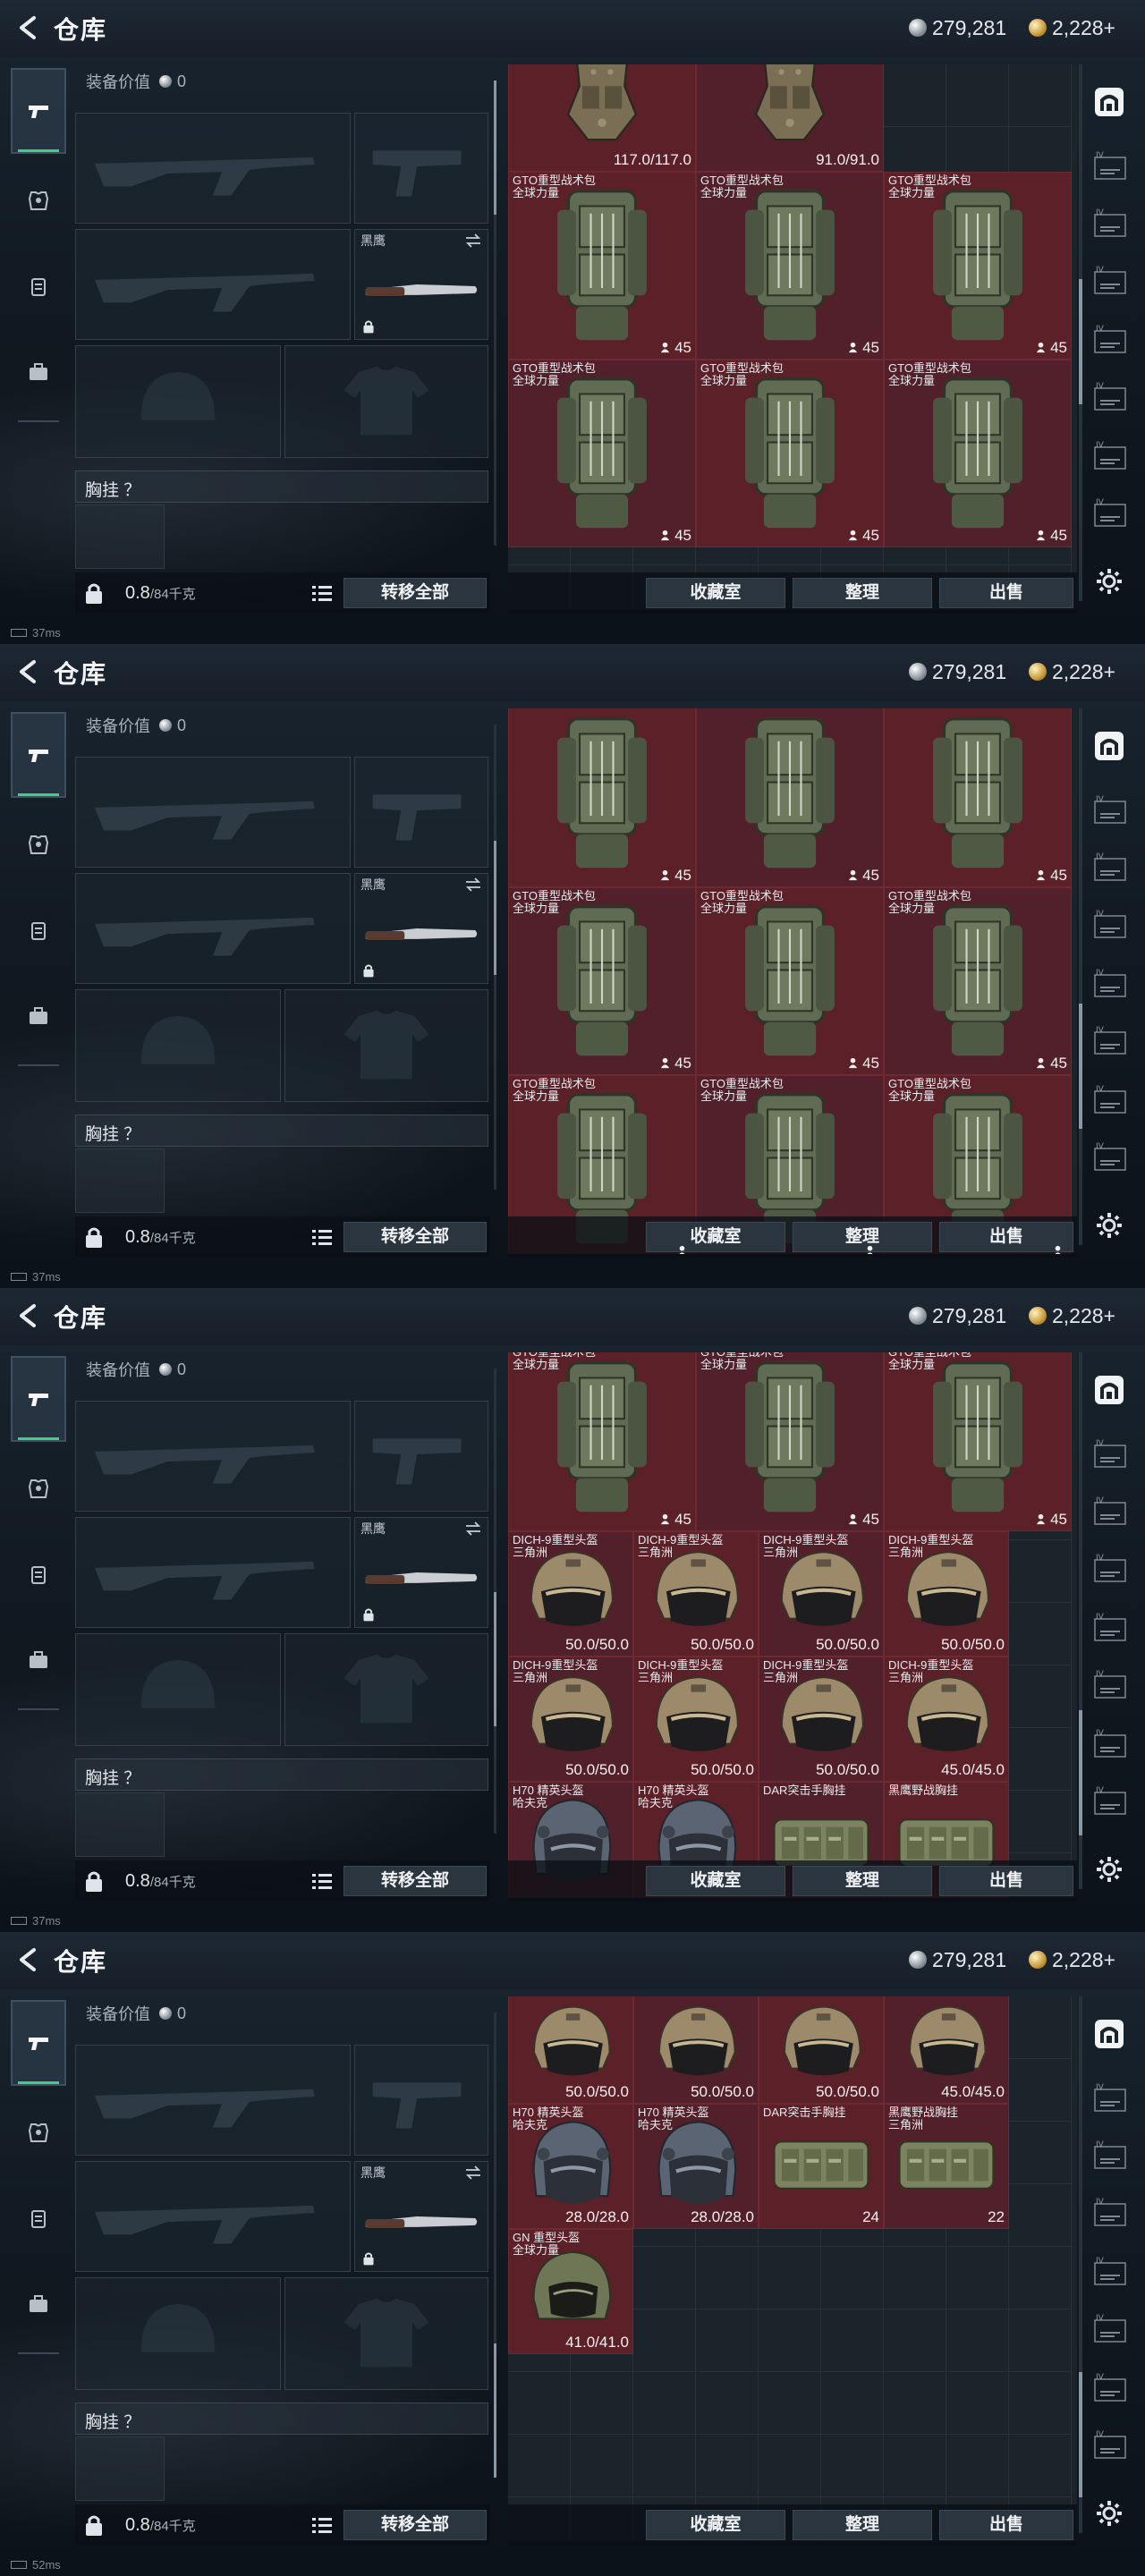 This screenshot has height=2576, width=1145. I want to click on equipment-scrollbar, so click(495, 2245).